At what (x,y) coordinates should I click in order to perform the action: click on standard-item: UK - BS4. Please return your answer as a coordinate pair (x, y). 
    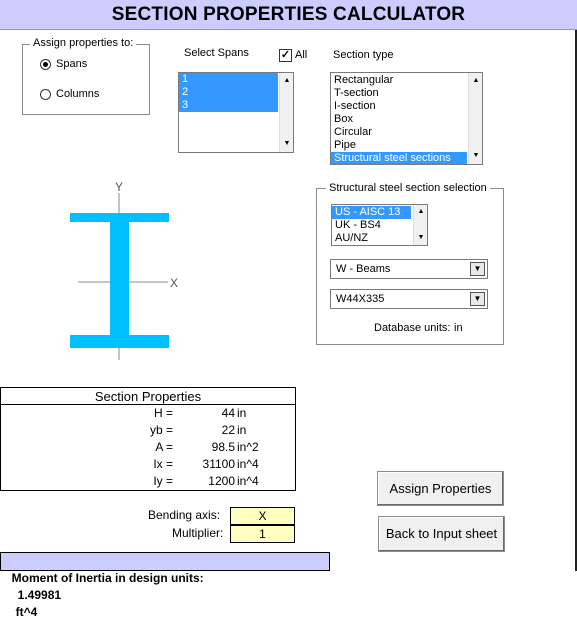
    Looking at the image, I should click on (371, 225).